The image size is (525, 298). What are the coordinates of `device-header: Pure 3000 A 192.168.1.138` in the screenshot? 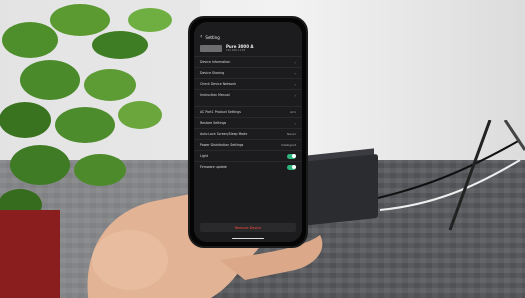 It's located at (248, 49).